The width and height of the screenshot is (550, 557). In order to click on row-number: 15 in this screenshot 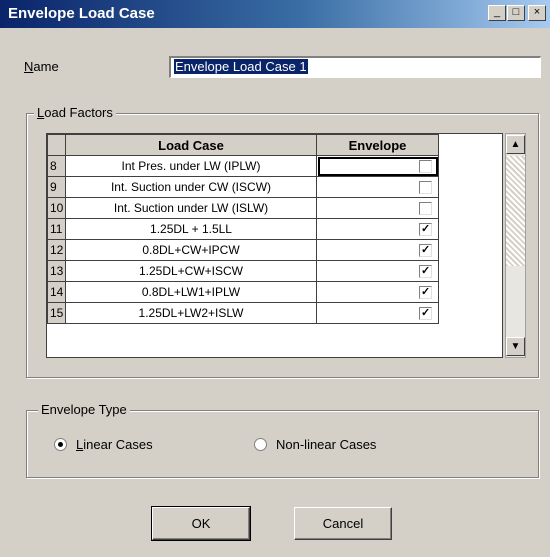, I will do `click(56, 313)`.